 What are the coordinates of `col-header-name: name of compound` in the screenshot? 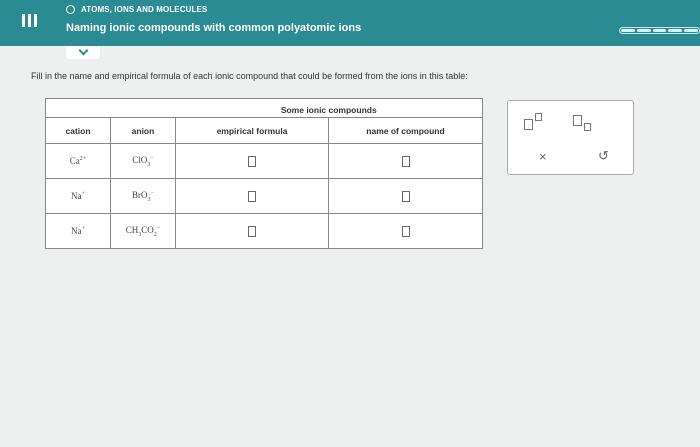 It's located at (405, 130).